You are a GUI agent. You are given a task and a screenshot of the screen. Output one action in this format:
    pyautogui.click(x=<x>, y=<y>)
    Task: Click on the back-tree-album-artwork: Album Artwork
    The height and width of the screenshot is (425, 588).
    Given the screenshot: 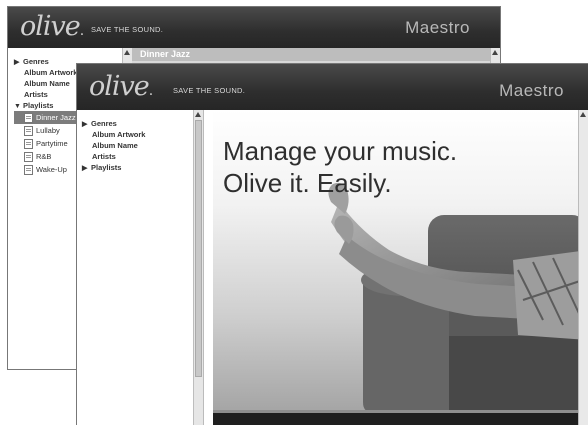 What is the action you would take?
    pyautogui.click(x=45, y=72)
    